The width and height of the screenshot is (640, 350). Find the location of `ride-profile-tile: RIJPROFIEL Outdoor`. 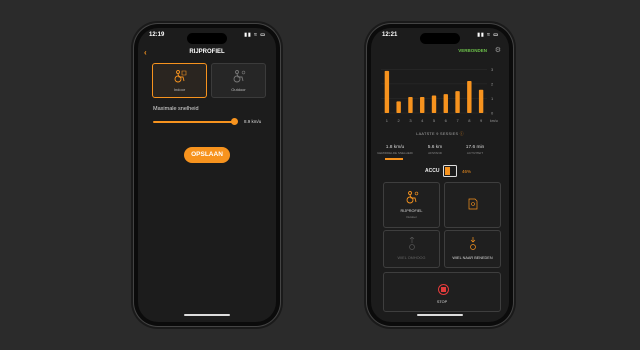

ride-profile-tile: RIJPROFIEL Outdoor is located at coordinates (411, 205).